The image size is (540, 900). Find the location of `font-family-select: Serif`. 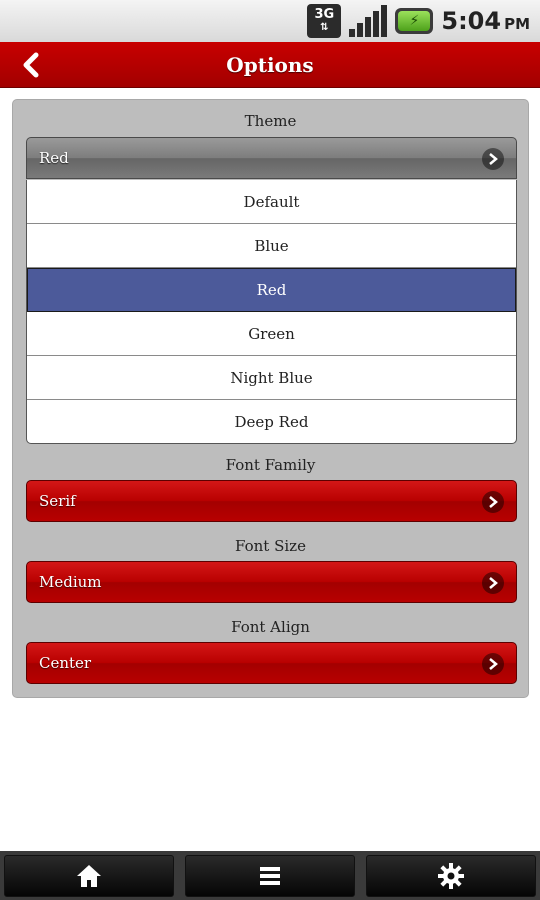

font-family-select: Serif is located at coordinates (271, 501).